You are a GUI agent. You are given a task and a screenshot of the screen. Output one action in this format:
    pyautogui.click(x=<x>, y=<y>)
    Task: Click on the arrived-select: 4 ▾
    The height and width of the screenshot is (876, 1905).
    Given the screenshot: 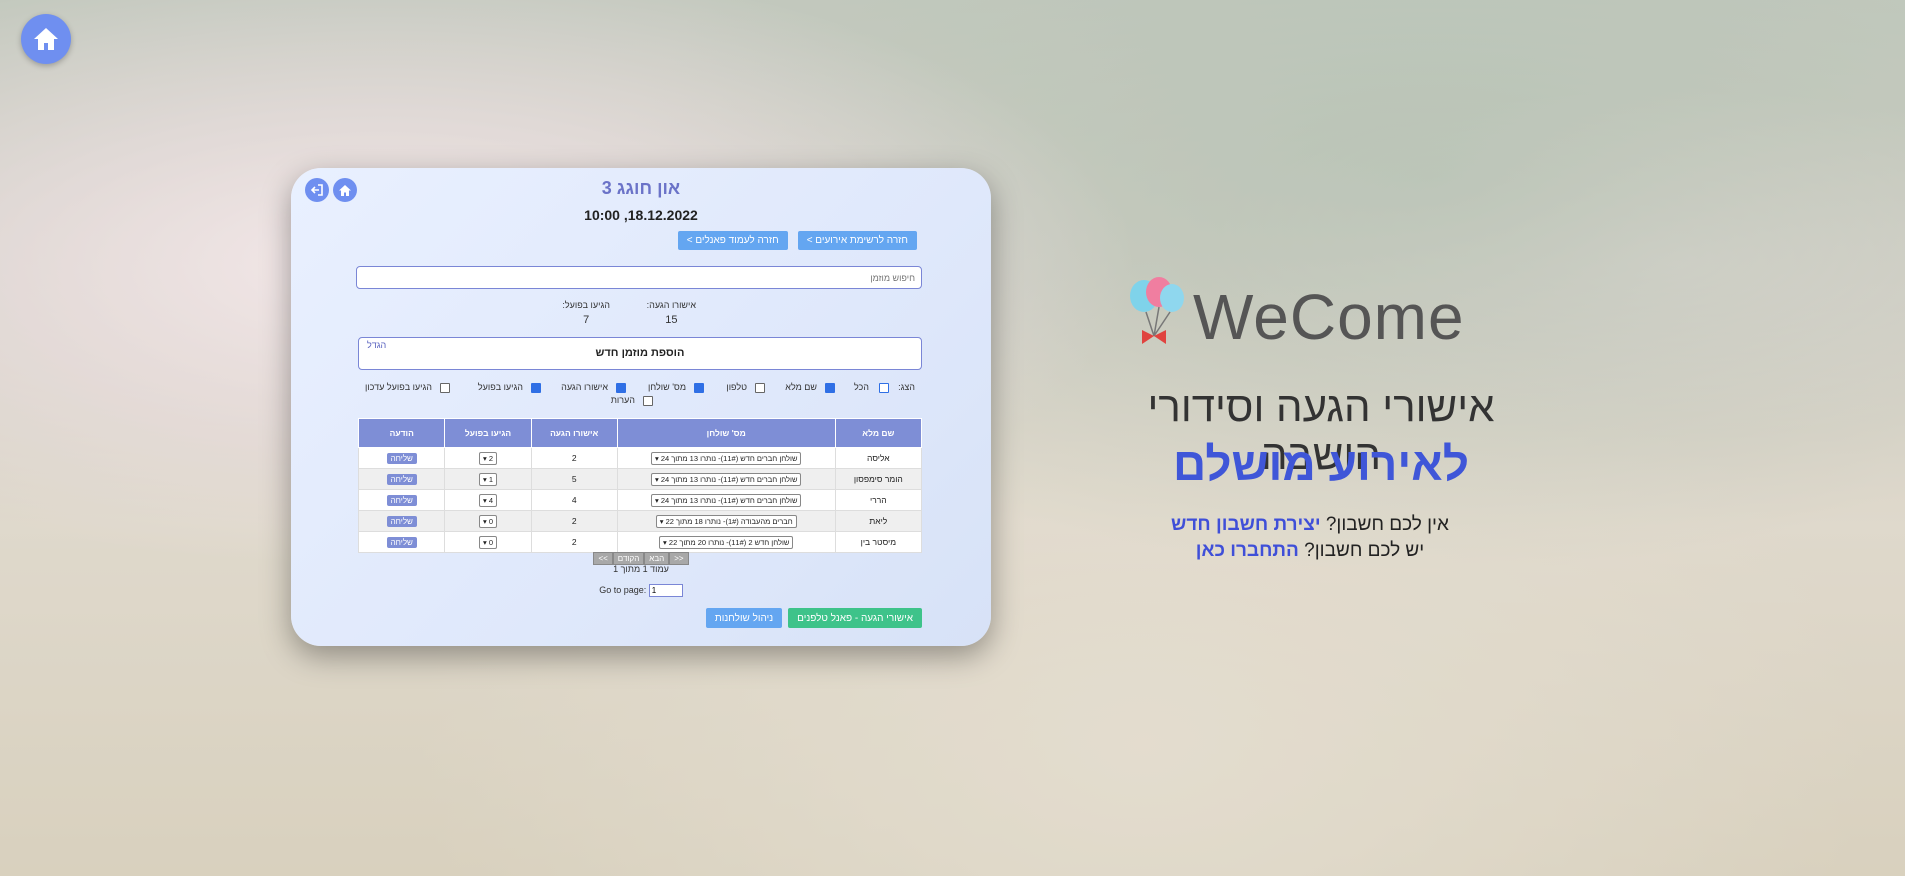 What is the action you would take?
    pyautogui.click(x=488, y=500)
    